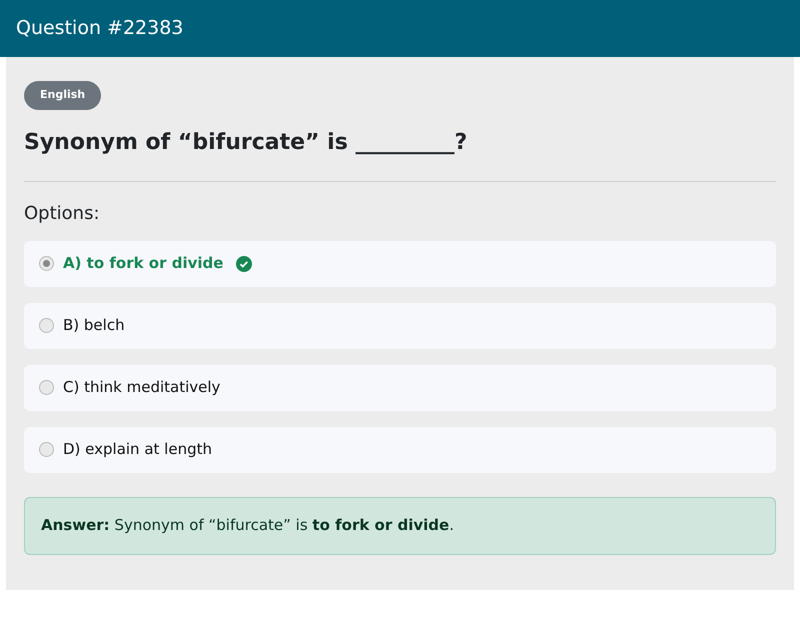 This screenshot has width=800, height=621. Describe the element at coordinates (94, 325) in the screenshot. I see `option-text: B) belch` at that location.